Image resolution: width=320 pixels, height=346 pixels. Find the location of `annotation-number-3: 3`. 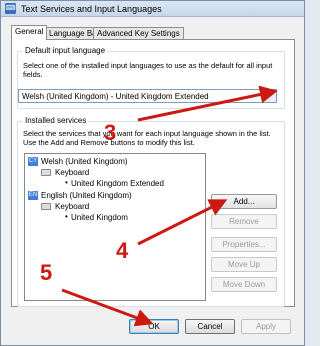

annotation-number-3: 3 is located at coordinates (110, 132).